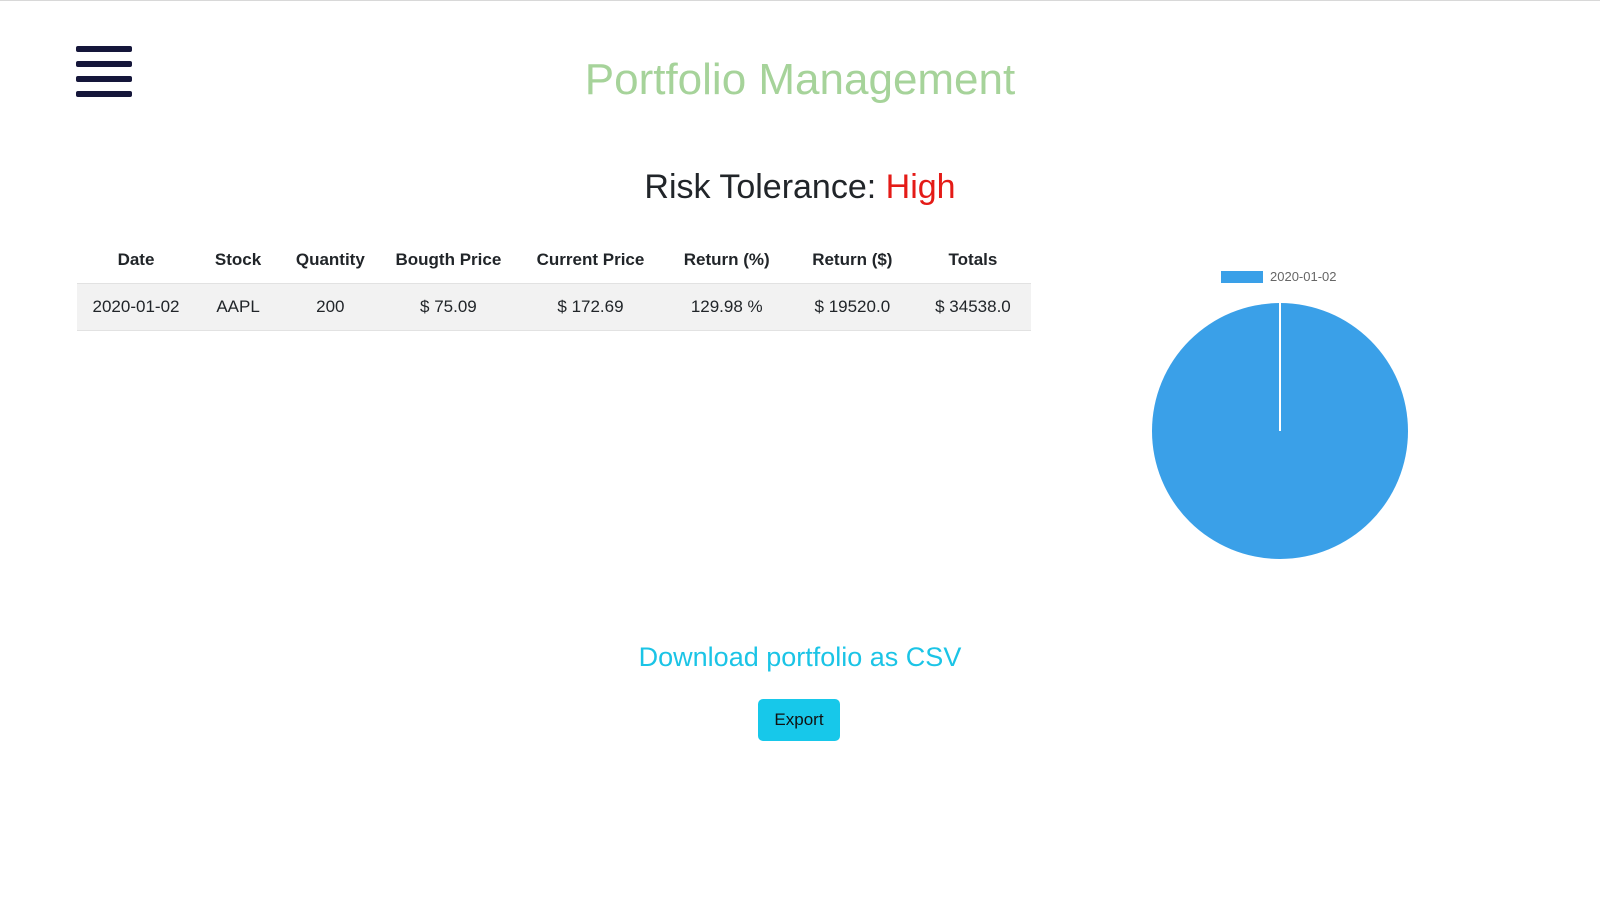 The image size is (1600, 912). Describe the element at coordinates (972, 260) in the screenshot. I see `column-header-totals: Totals` at that location.